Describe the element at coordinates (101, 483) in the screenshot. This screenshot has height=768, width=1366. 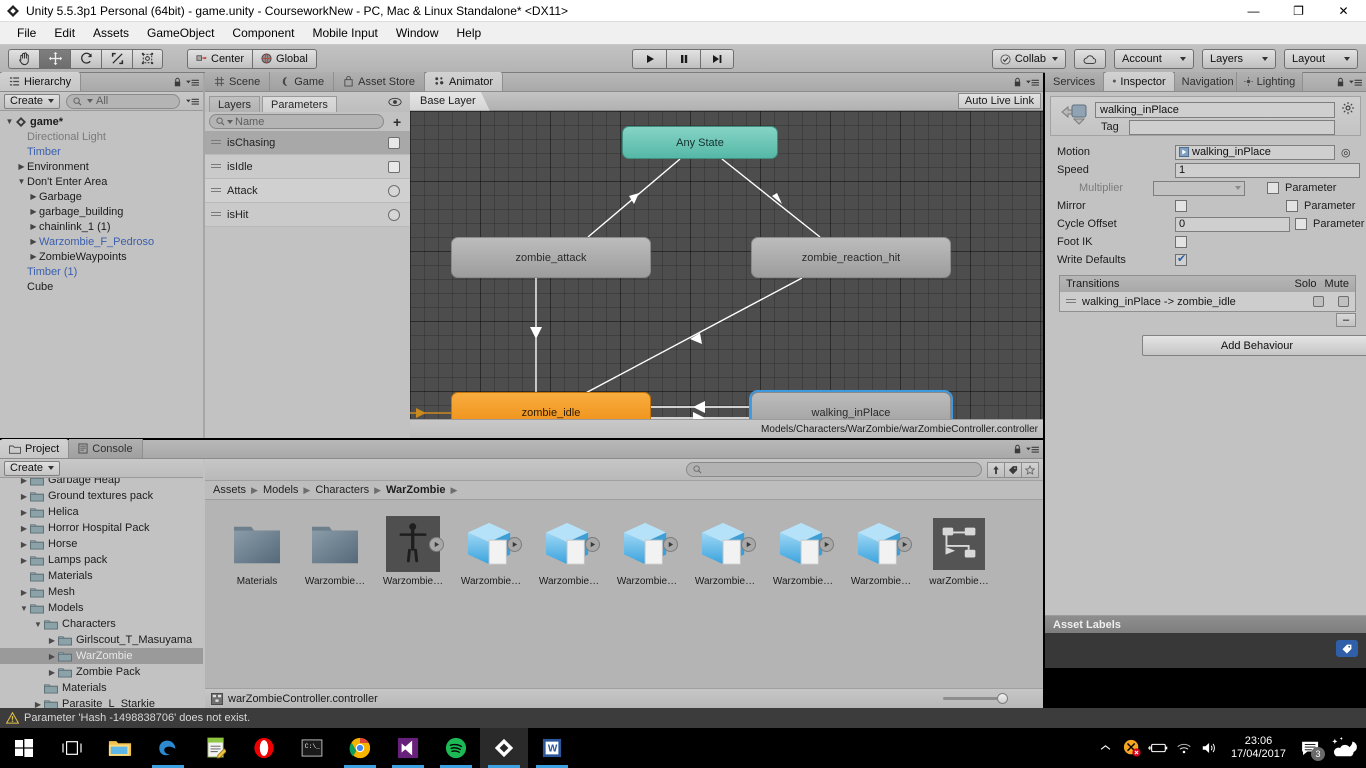
I see `project-tree-item: ▶ Garbage Heap` at that location.